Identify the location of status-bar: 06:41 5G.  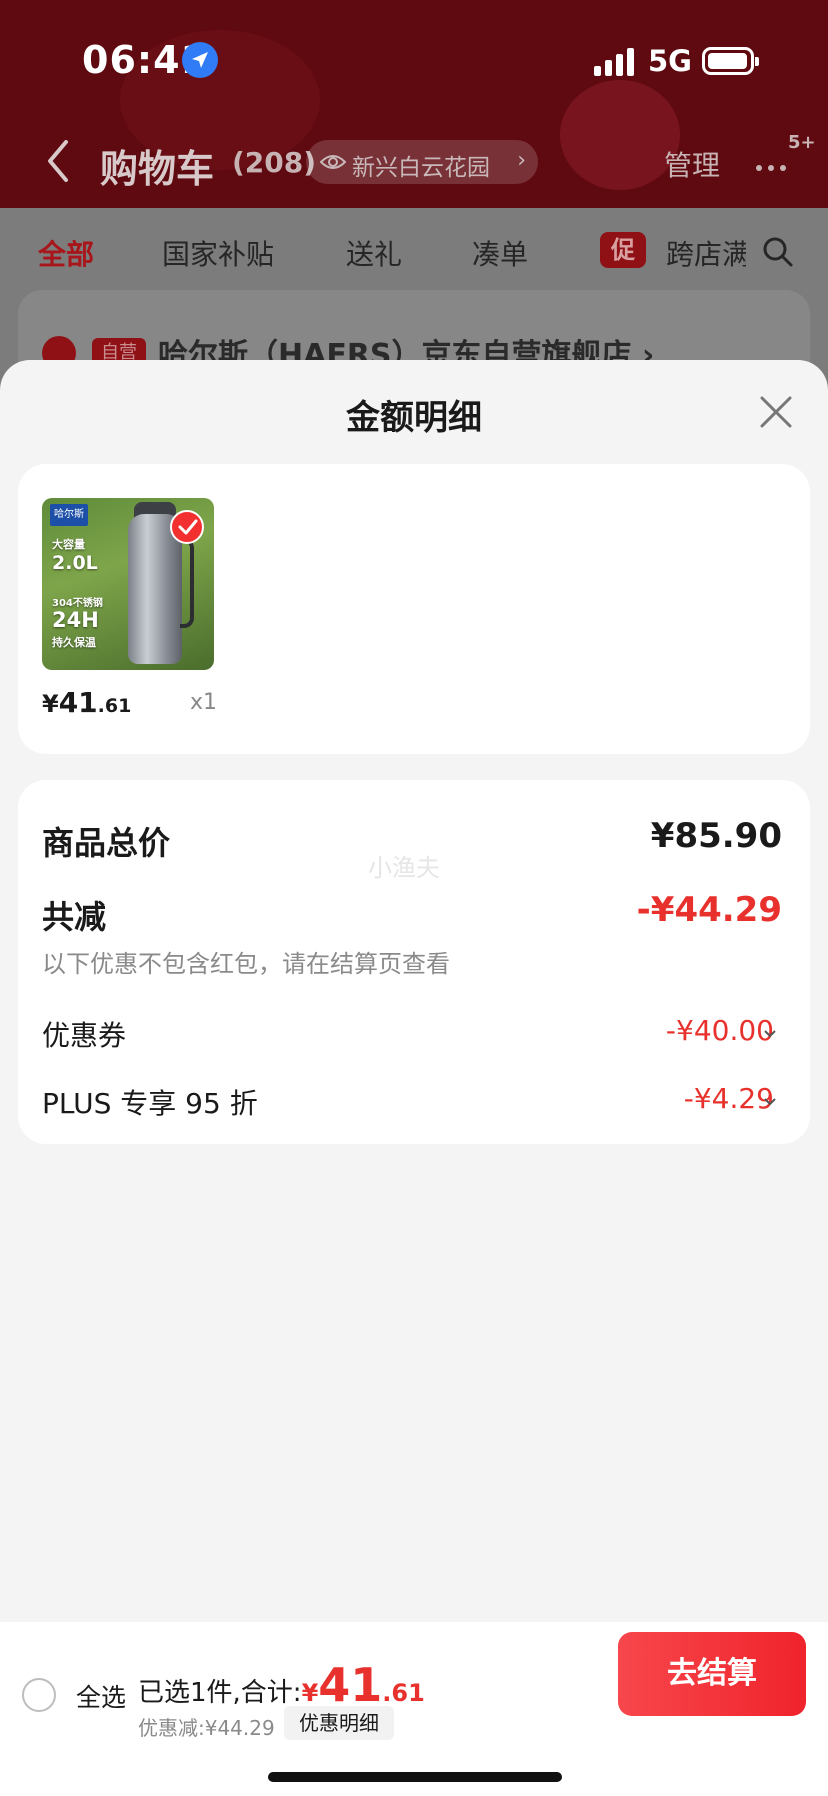
(414, 60).